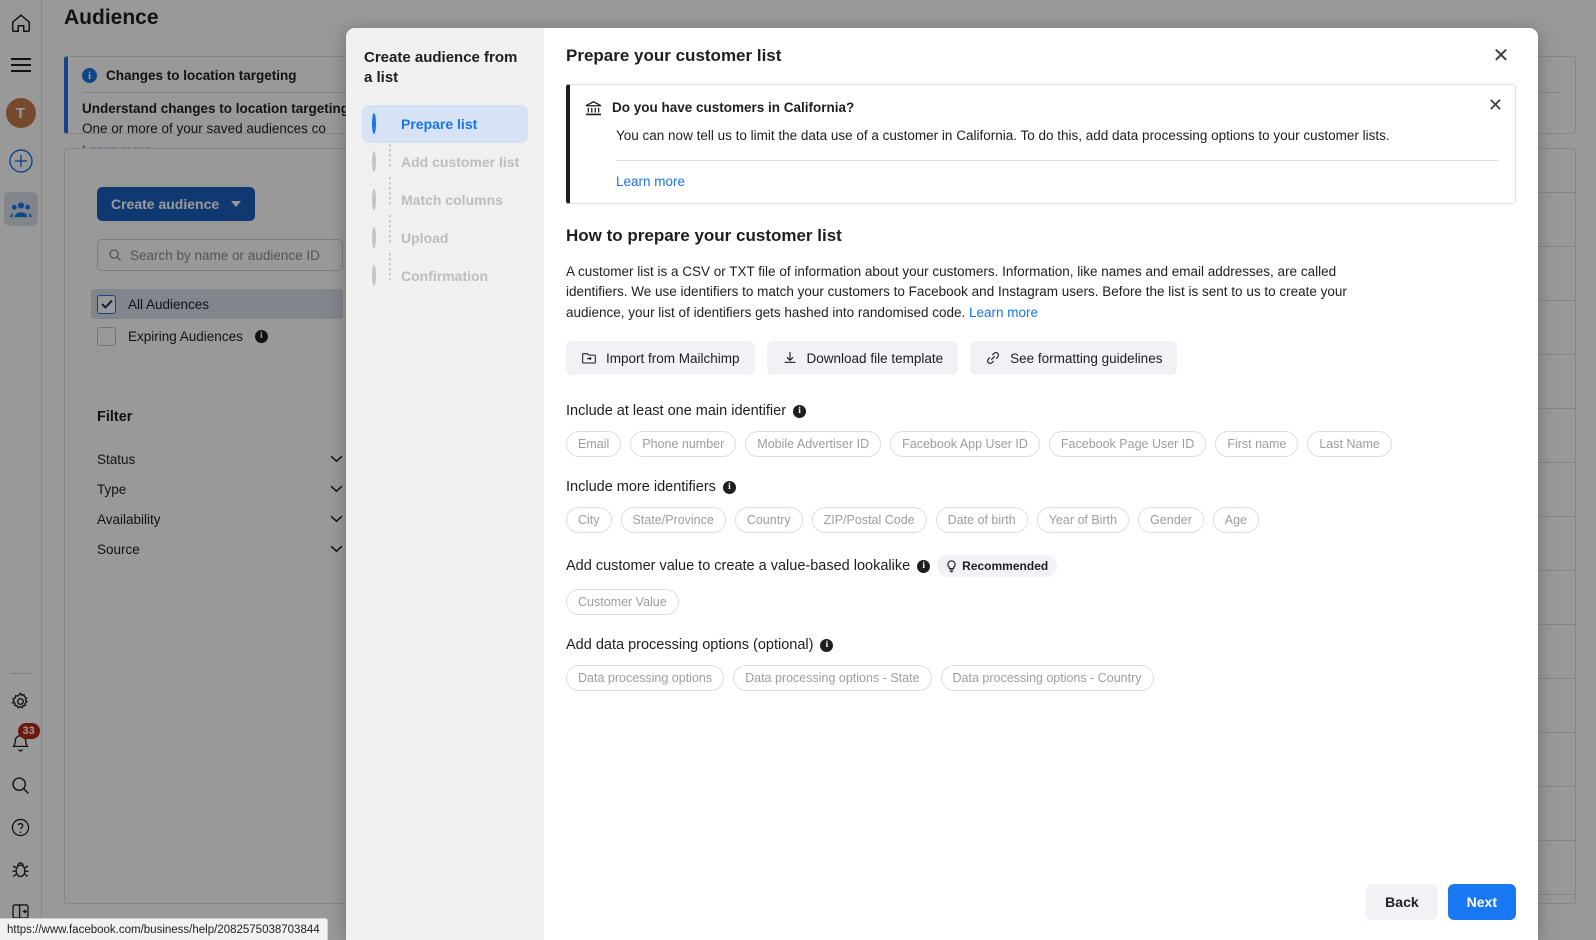 The image size is (1596, 940). Describe the element at coordinates (1349, 444) in the screenshot. I see `chip: Last Name` at that location.